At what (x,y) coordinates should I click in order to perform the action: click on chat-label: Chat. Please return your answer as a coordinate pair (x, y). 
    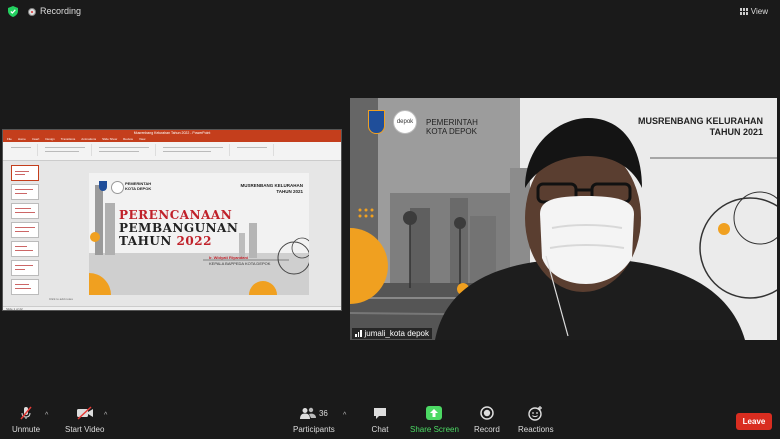
    Looking at the image, I should click on (380, 429).